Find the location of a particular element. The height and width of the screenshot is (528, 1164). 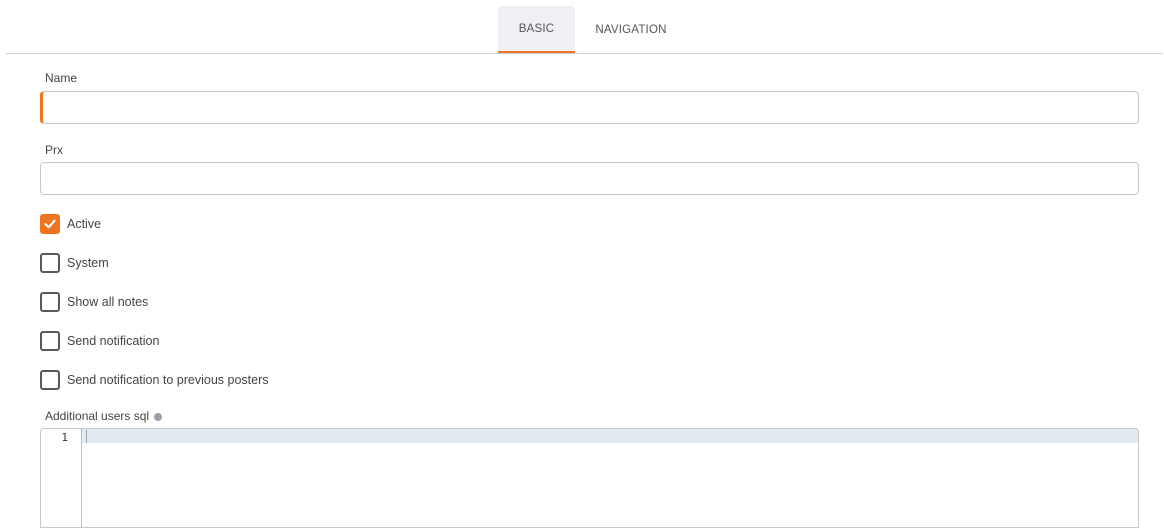

send-notification-checkbox-row: Send notification is located at coordinates (99, 341).